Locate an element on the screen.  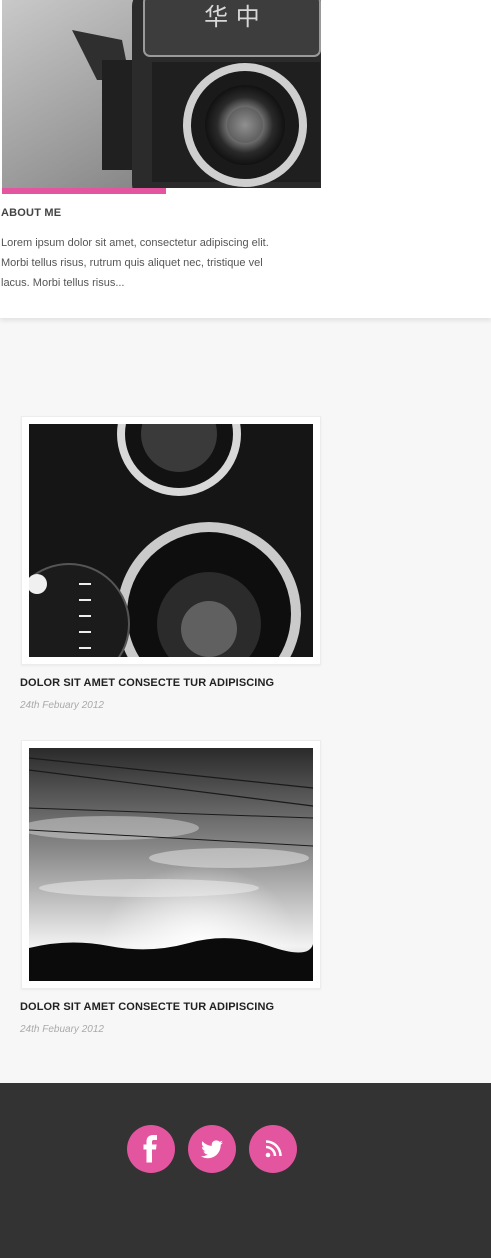
facebook-icon is located at coordinates (150, 1149).